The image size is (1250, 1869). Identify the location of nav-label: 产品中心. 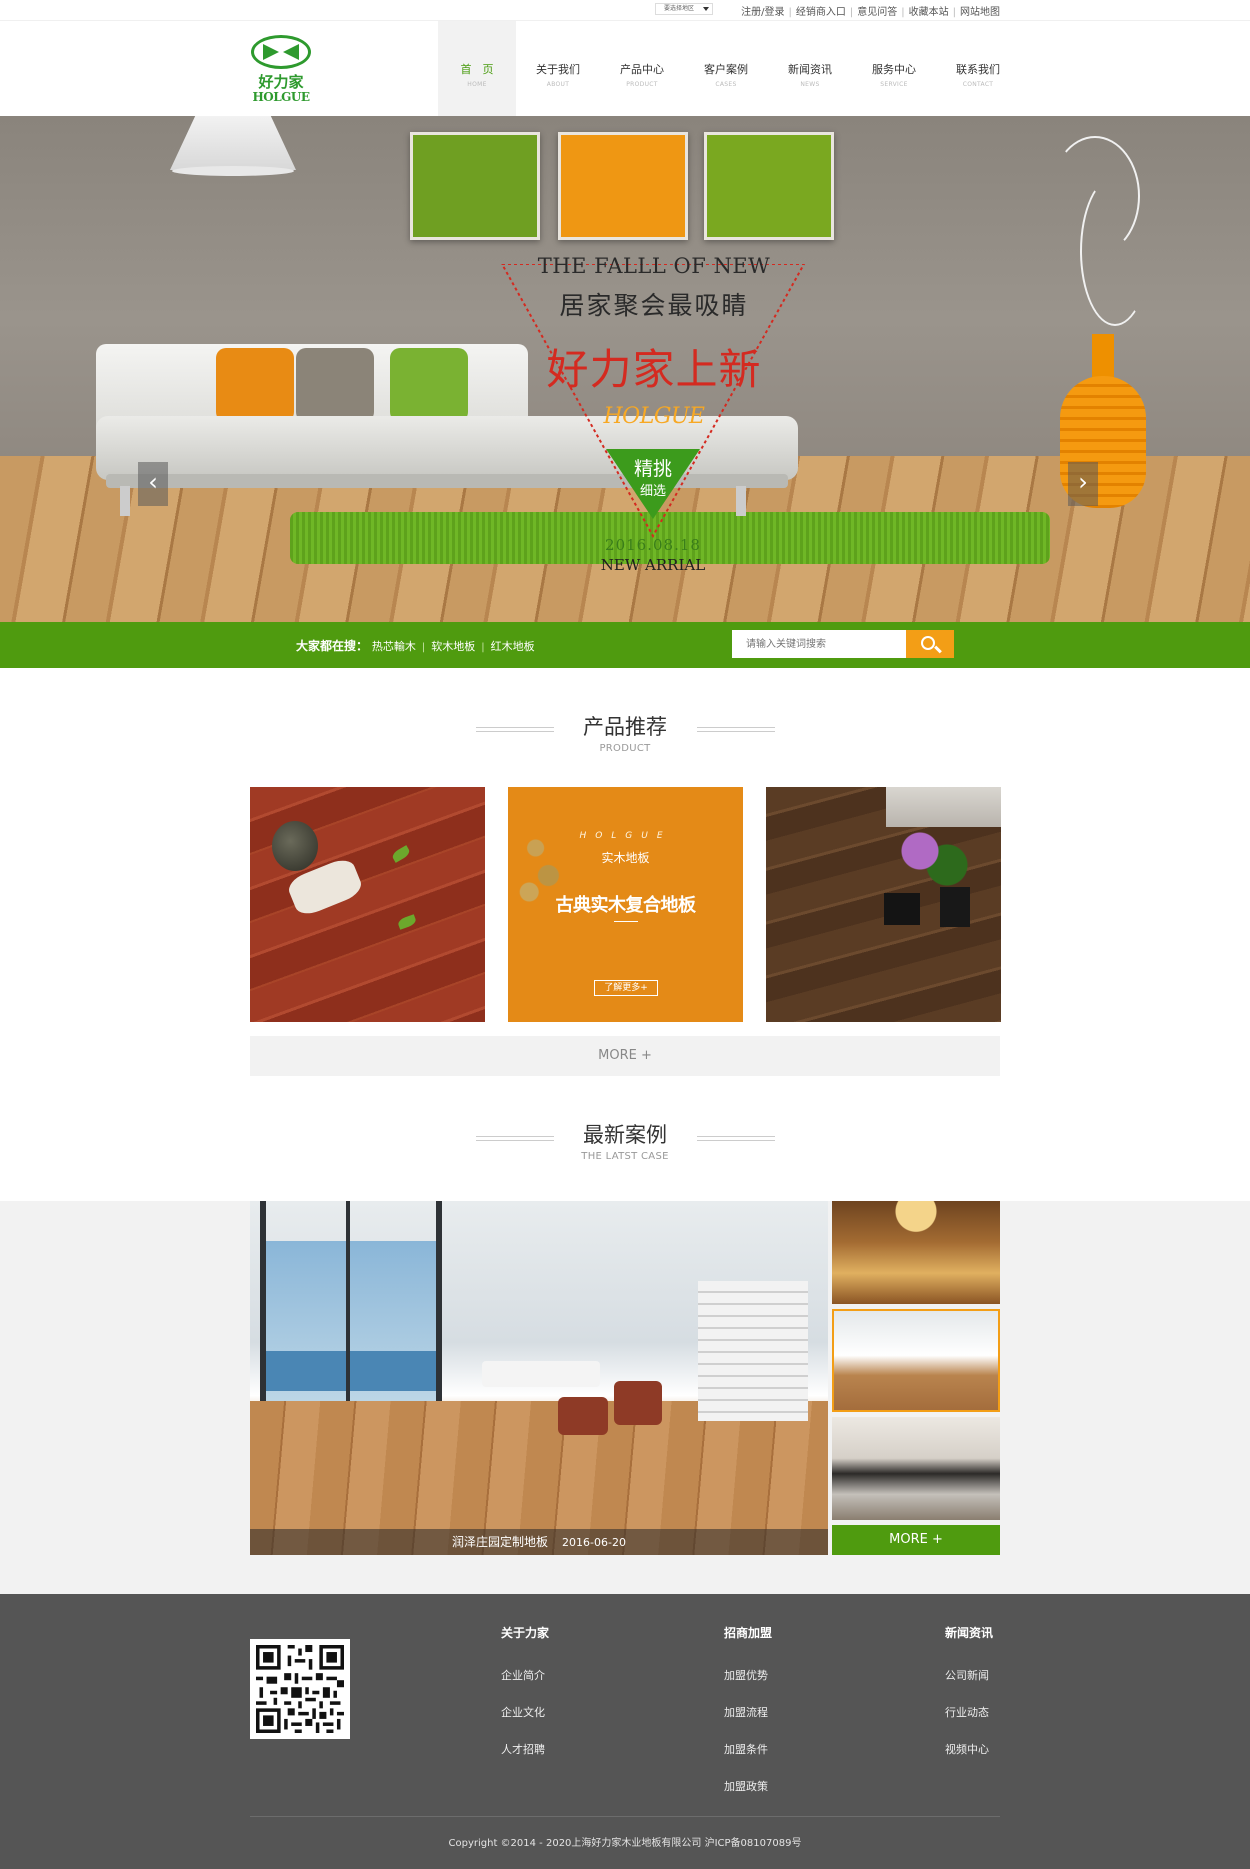
(642, 69).